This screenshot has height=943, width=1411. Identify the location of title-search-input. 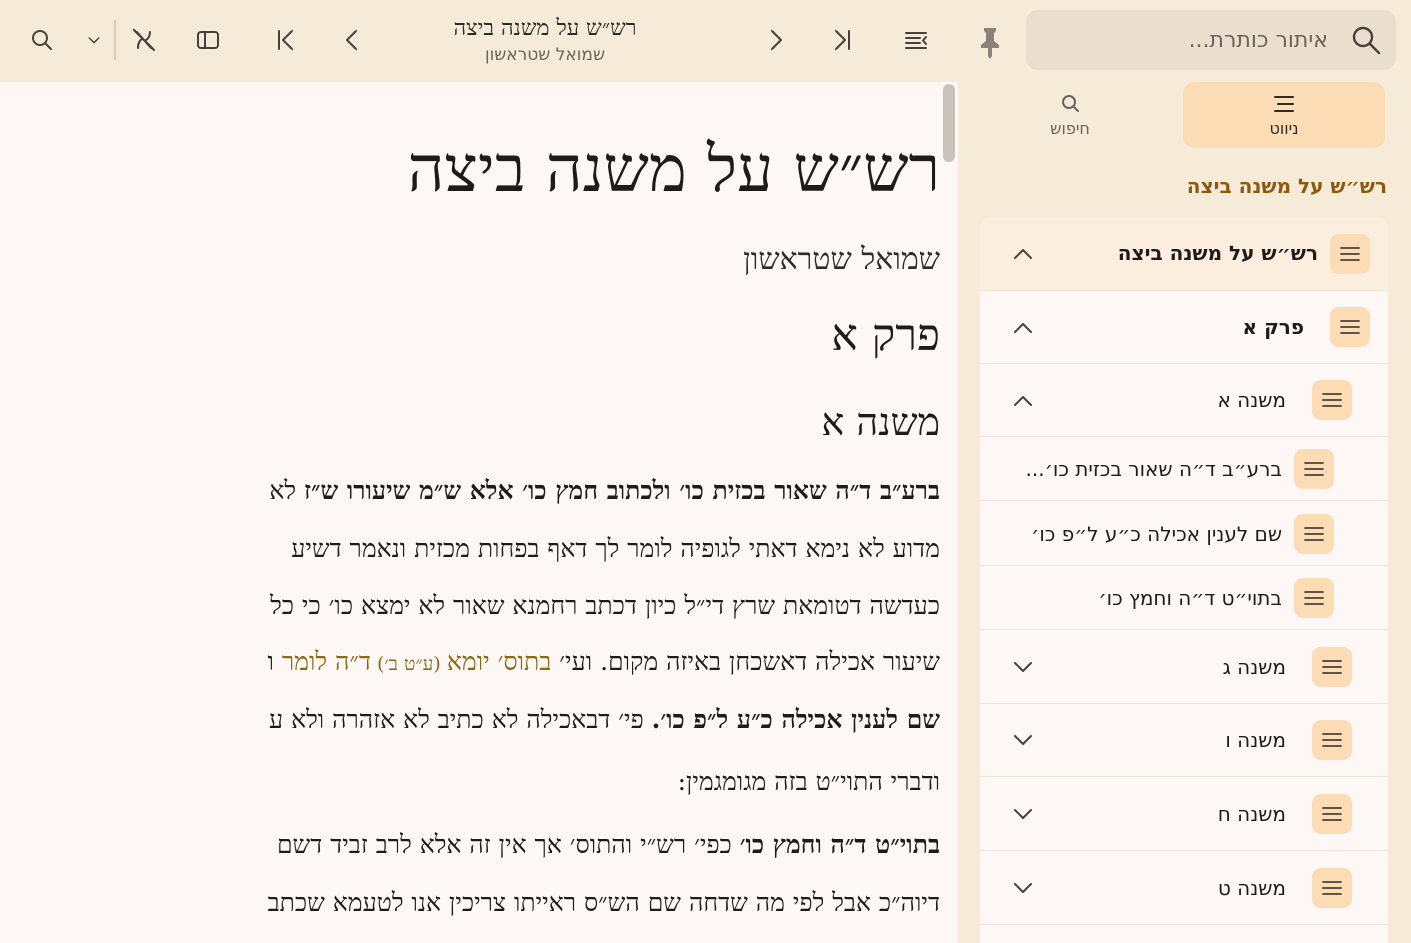
(1213, 40).